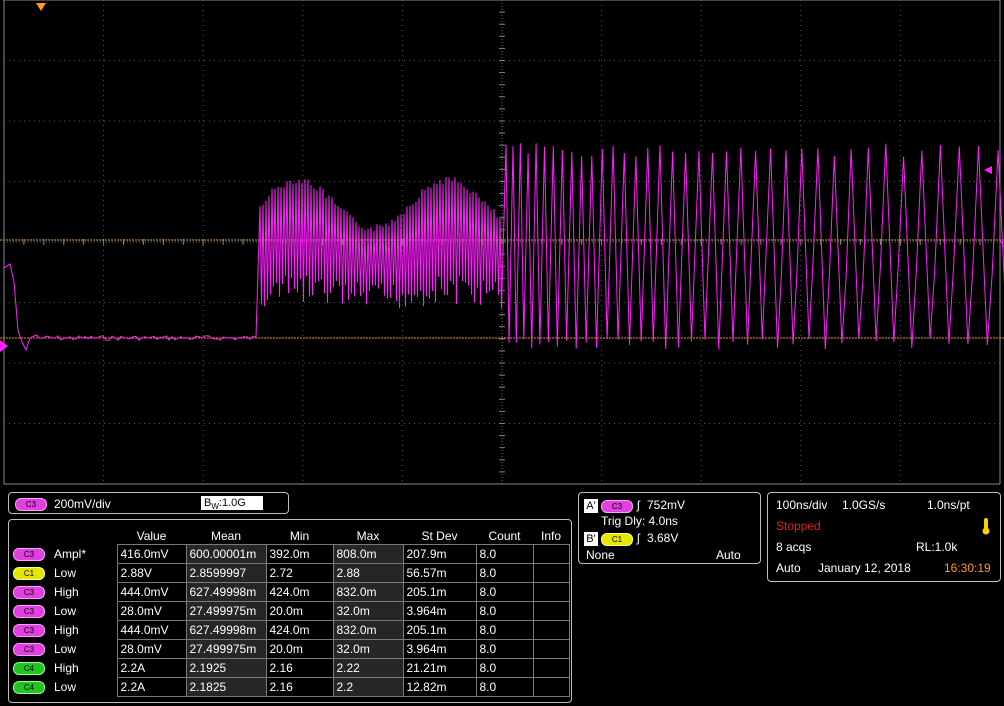 The width and height of the screenshot is (1004, 706). I want to click on channel-settings-panel: C3 200mV/div BW:1.0G, so click(148, 503).